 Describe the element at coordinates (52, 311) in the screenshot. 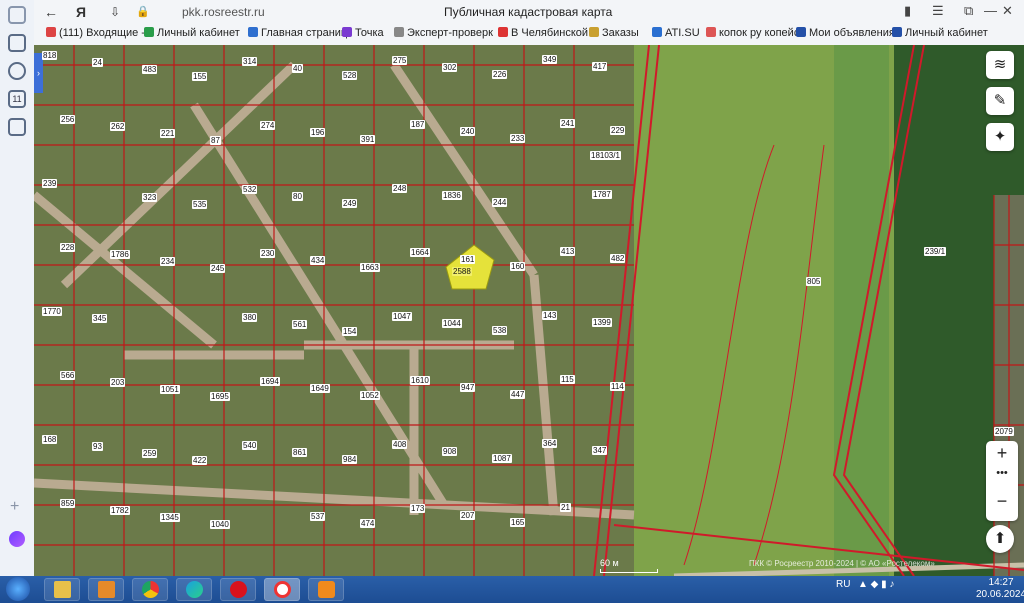

I see `plot-number-label: 1770` at that location.